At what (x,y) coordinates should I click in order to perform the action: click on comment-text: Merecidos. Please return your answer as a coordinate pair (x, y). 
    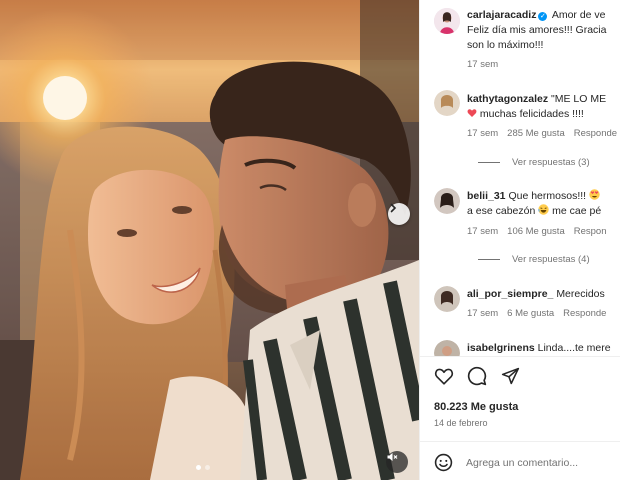
    Looking at the image, I should click on (580, 294).